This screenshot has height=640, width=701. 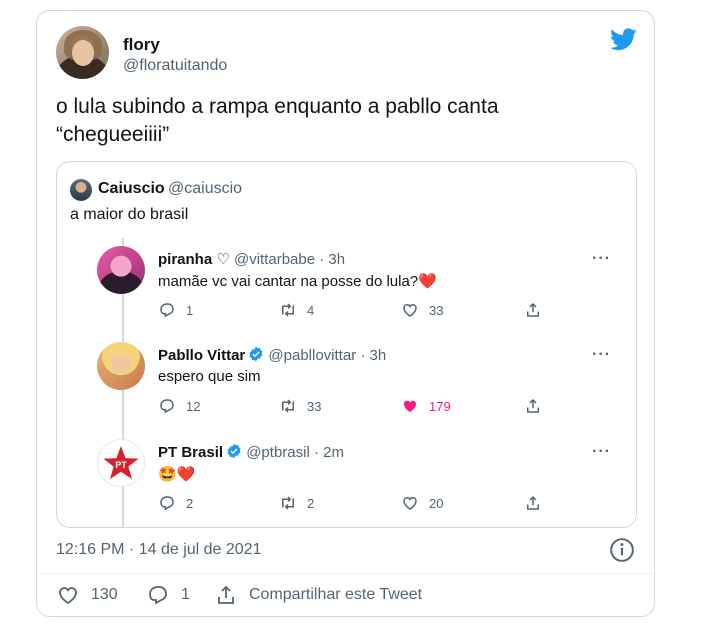 I want to click on twitter-bird-icon, so click(x=623, y=39).